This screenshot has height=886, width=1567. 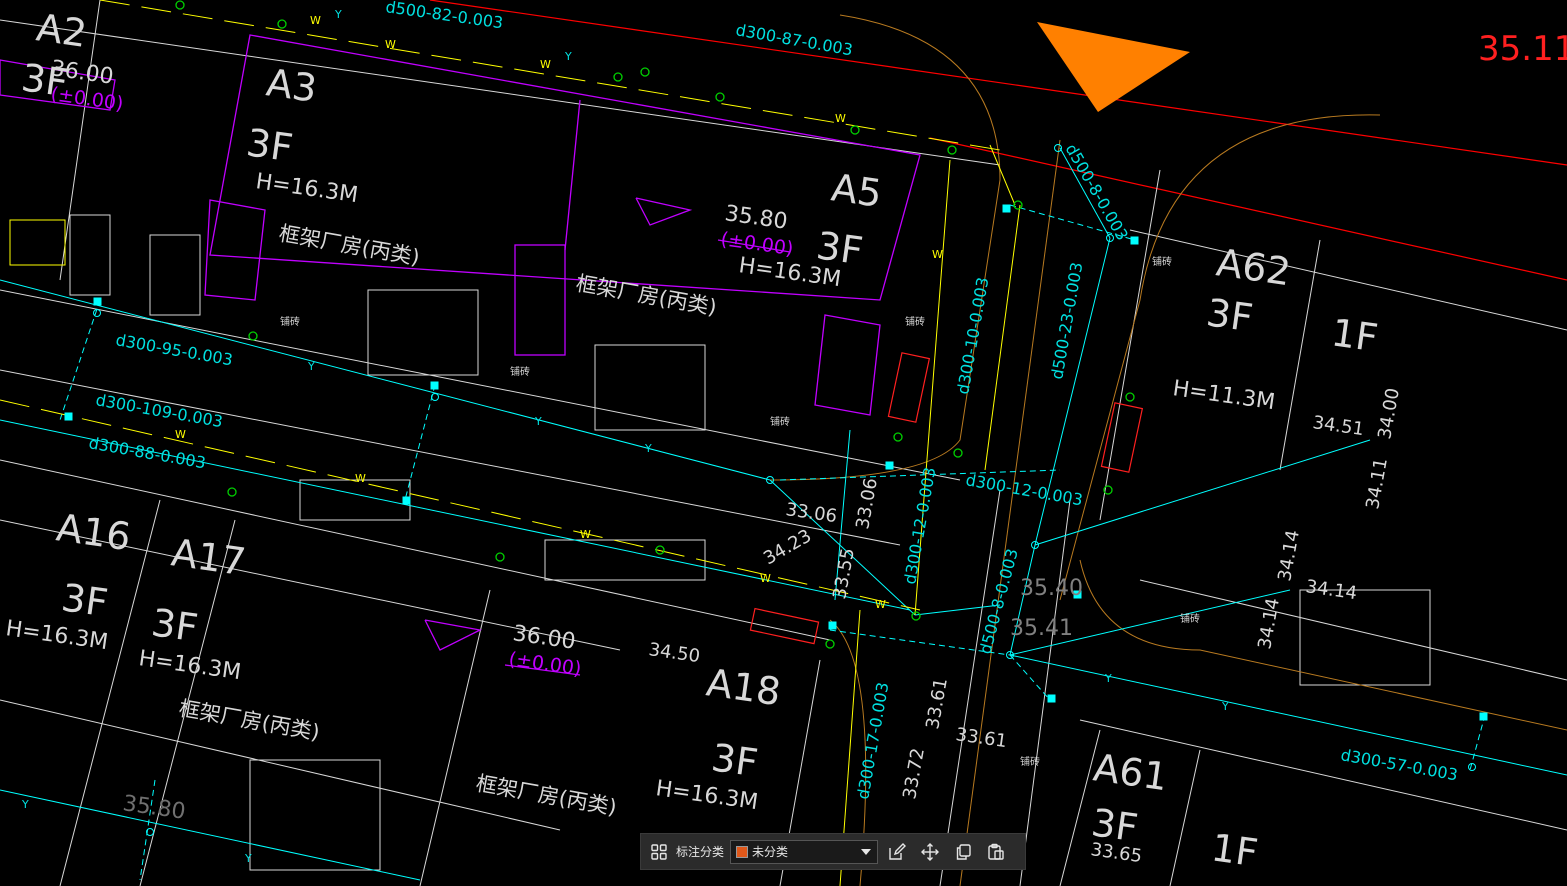 What do you see at coordinates (787, 547) in the screenshot?
I see `elevation-label: 34.23` at bounding box center [787, 547].